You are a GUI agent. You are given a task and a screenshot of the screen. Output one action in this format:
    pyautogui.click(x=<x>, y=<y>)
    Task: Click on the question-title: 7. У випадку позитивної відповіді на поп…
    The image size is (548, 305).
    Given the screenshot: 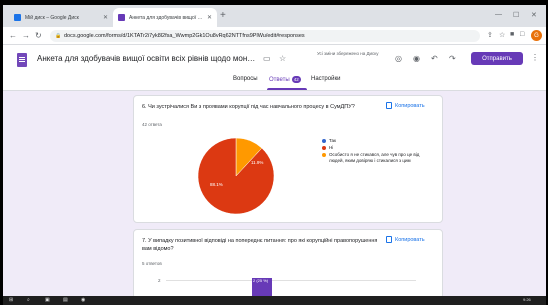 What is the action you would take?
    pyautogui.click(x=260, y=245)
    